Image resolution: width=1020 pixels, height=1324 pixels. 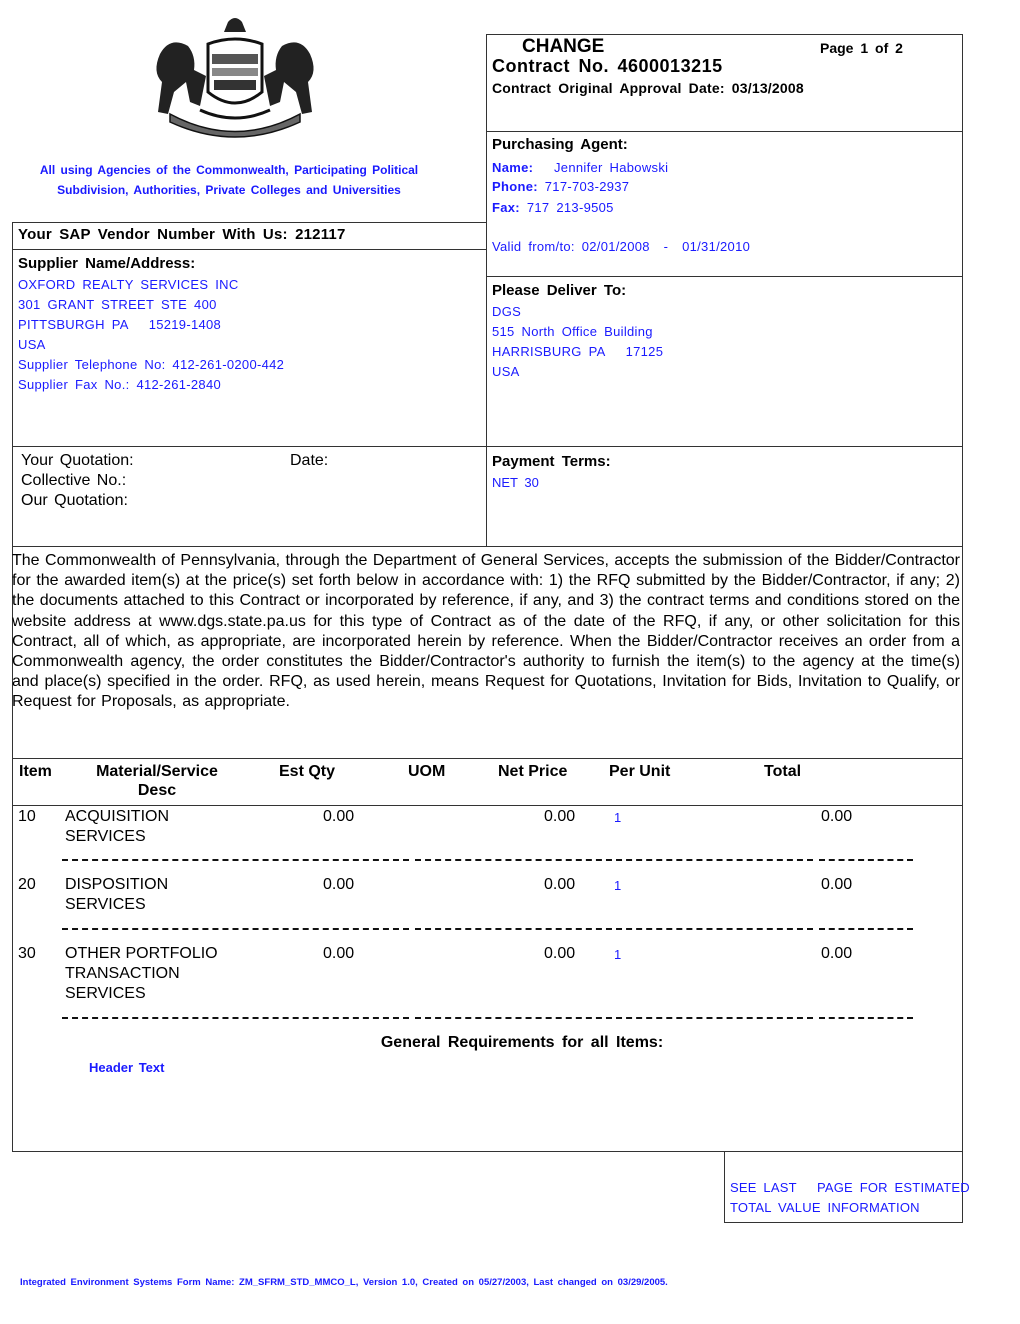 What do you see at coordinates (640, 771) in the screenshot?
I see `column-per-unit: Per Unit` at bounding box center [640, 771].